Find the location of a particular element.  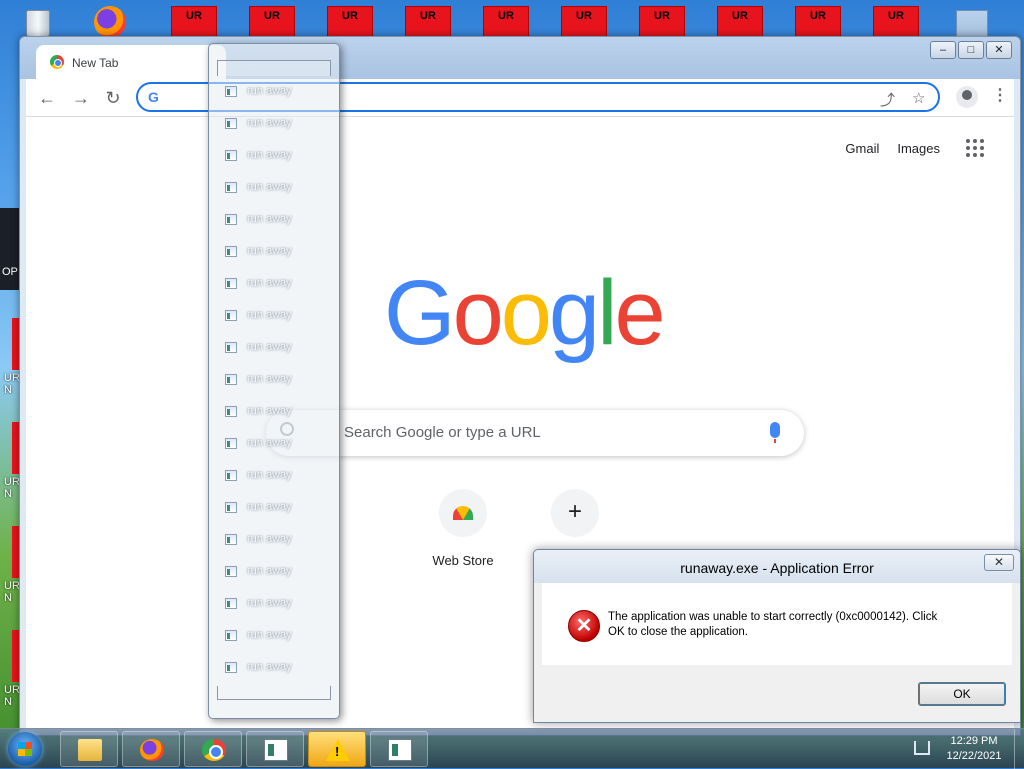

warning-icon is located at coordinates (338, 750).